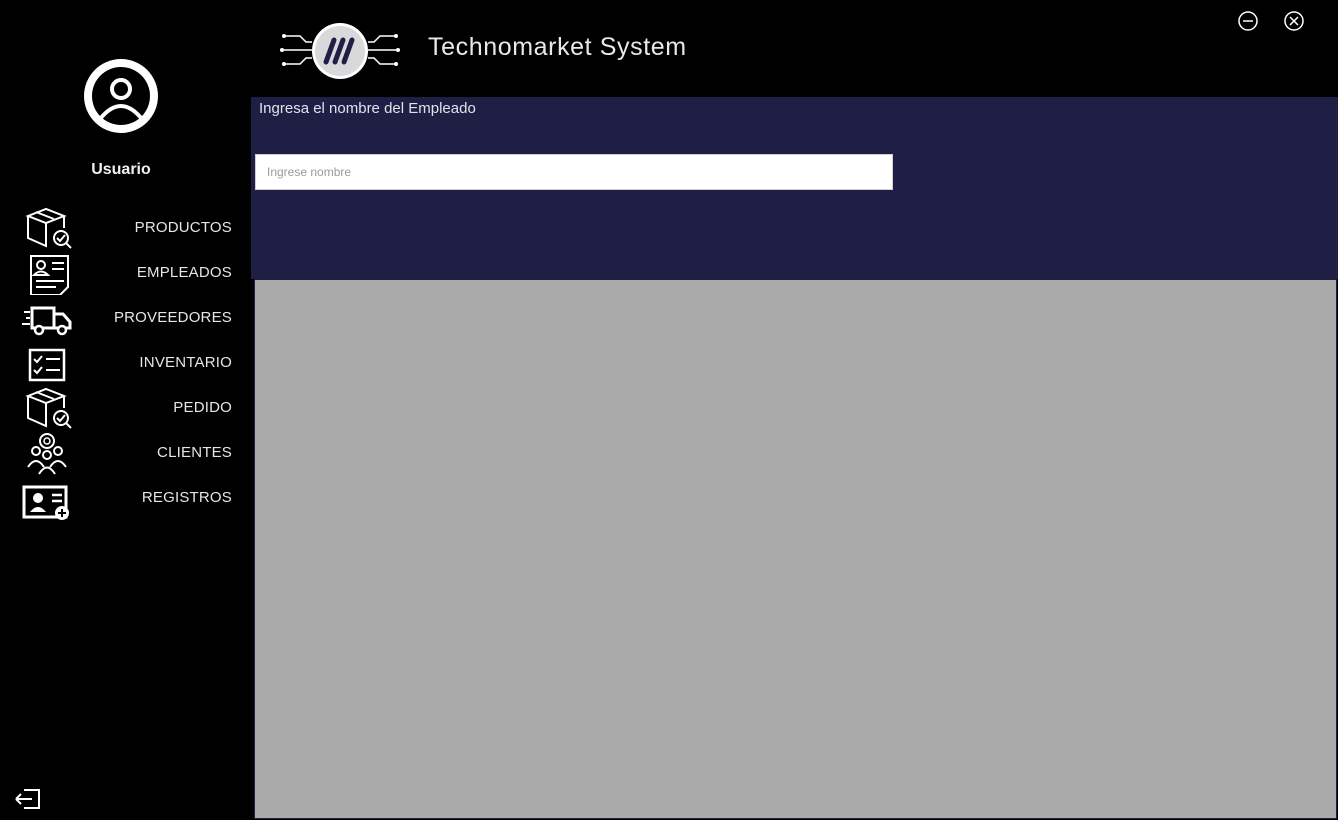 The width and height of the screenshot is (1338, 820). What do you see at coordinates (125, 363) in the screenshot?
I see `sidebar-item-inventario: INVENTARIO` at bounding box center [125, 363].